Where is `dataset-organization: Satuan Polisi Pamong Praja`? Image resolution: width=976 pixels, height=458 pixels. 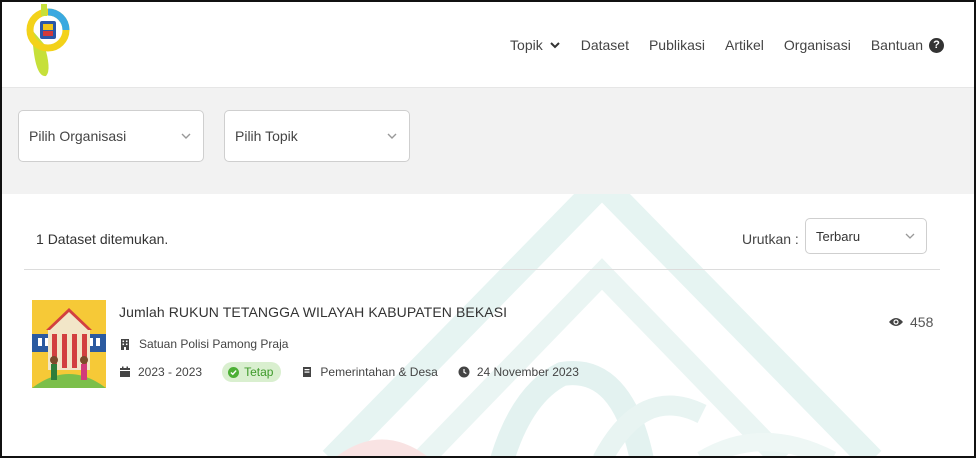 dataset-organization: Satuan Polisi Pamong Praja is located at coordinates (203, 344).